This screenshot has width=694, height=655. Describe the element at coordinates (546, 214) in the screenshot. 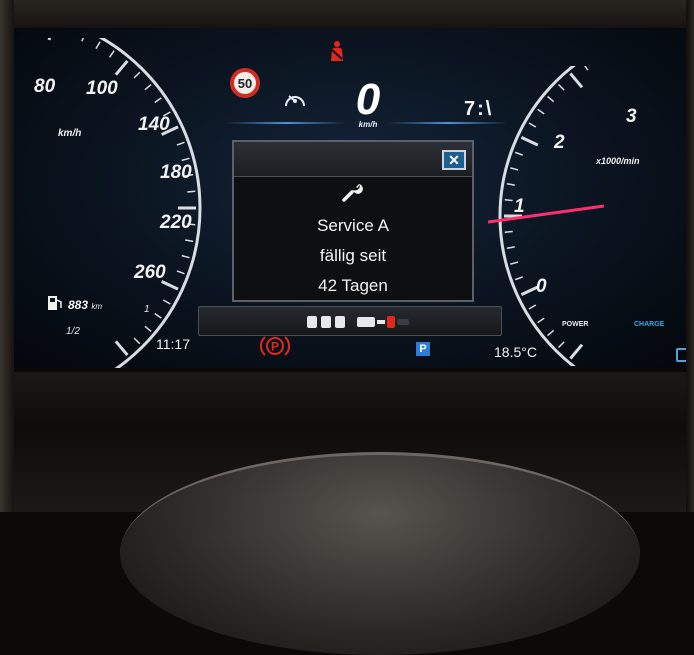

I see `rpm-needle` at that location.